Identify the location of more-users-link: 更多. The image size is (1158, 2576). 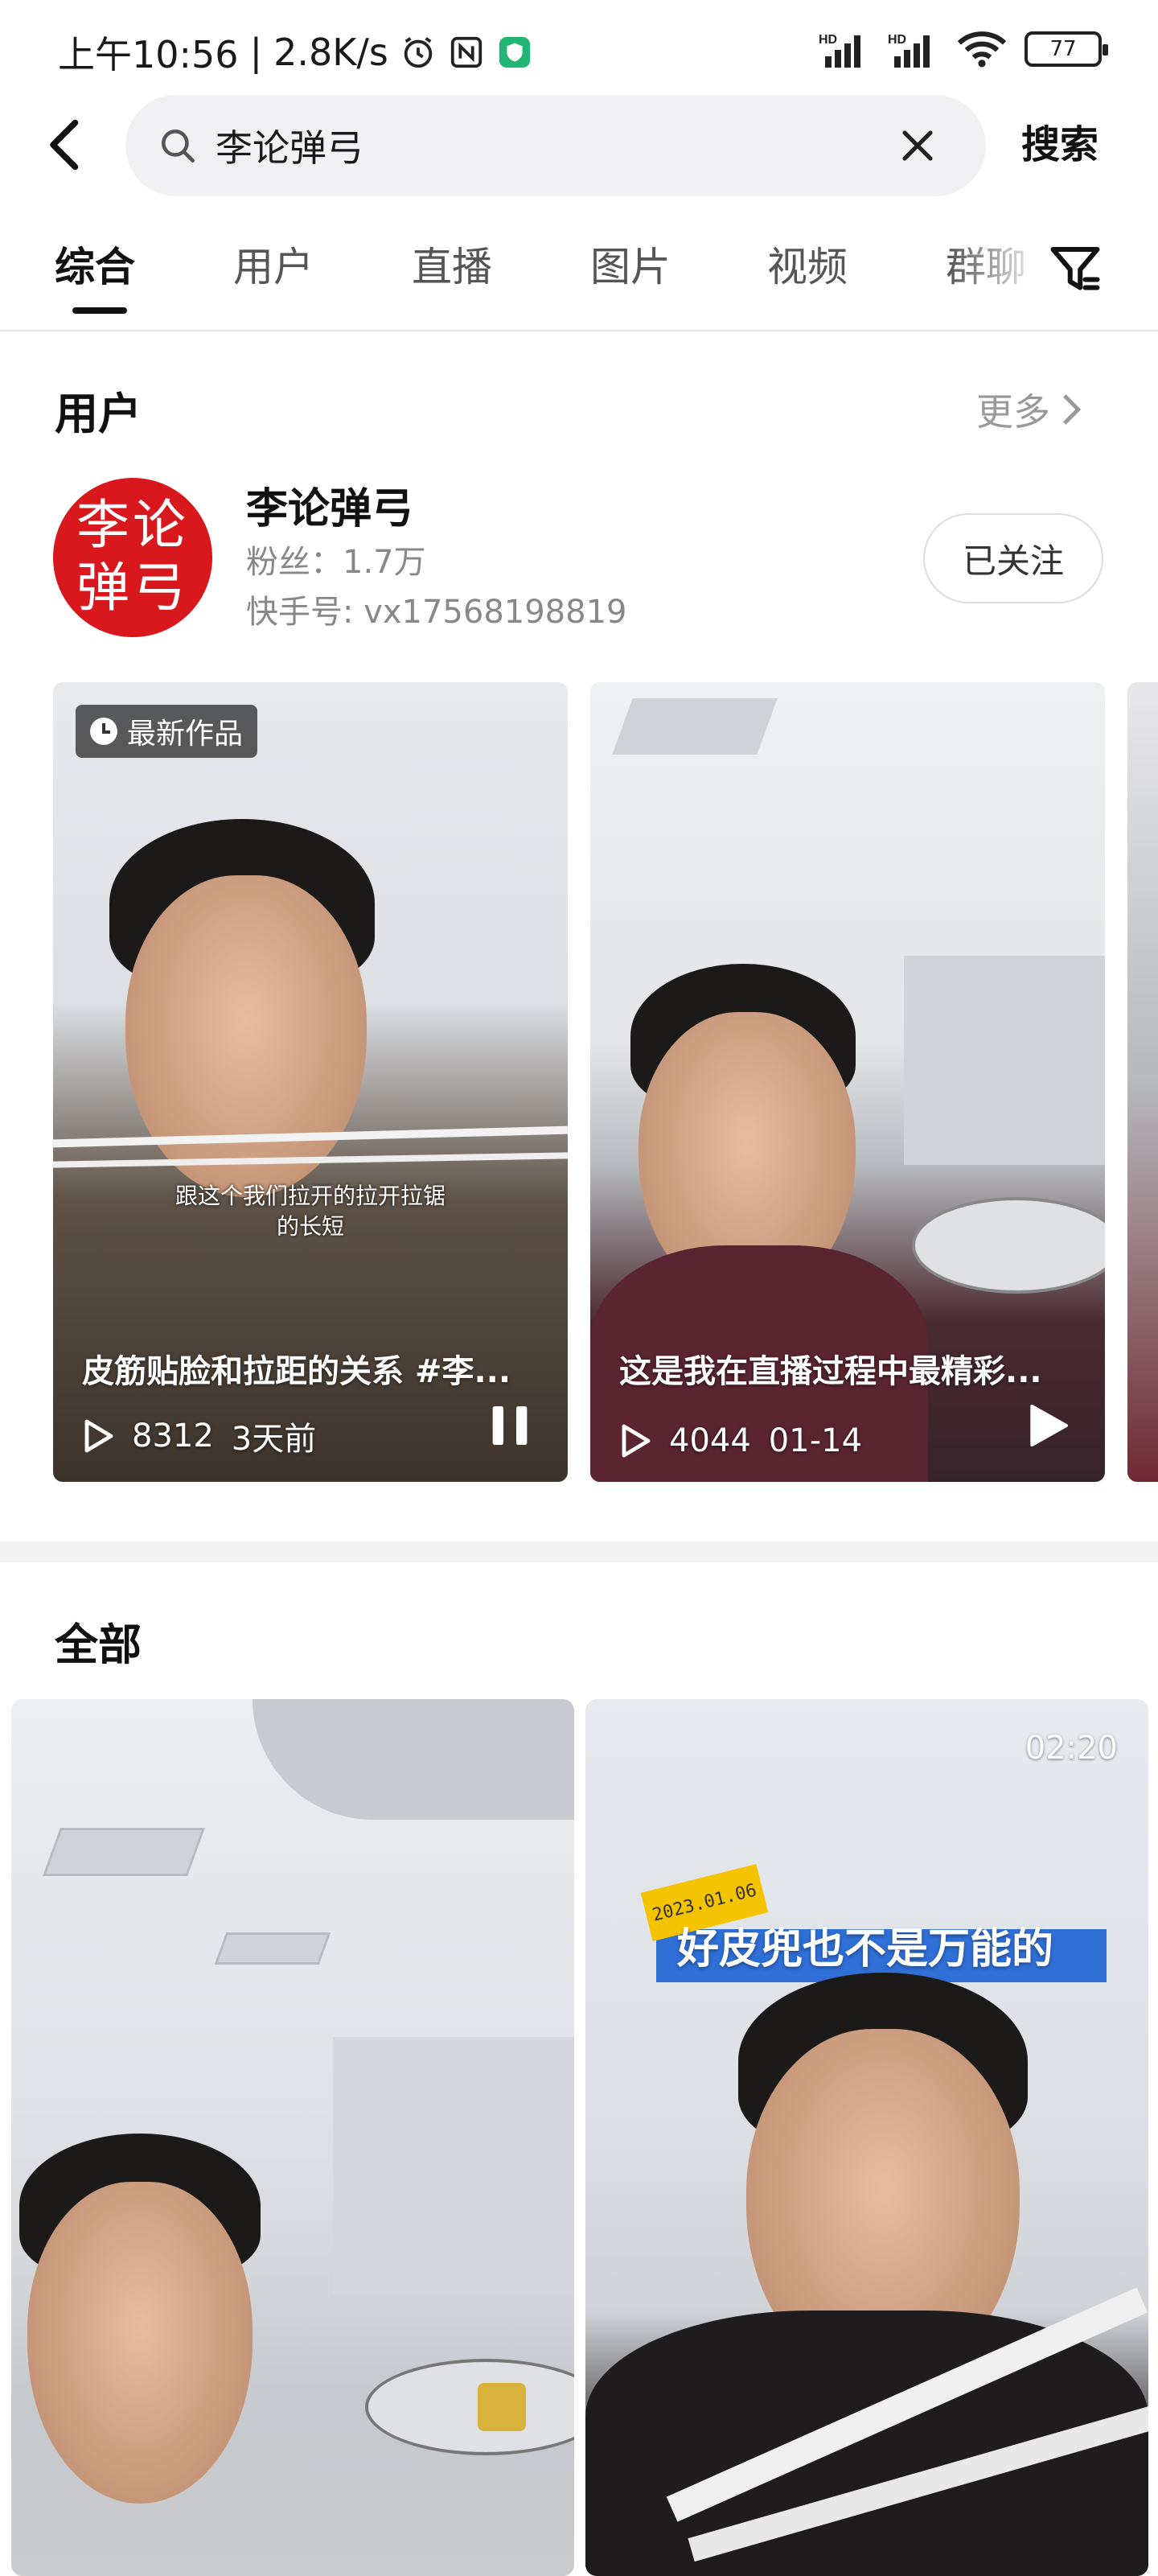
(1029, 409).